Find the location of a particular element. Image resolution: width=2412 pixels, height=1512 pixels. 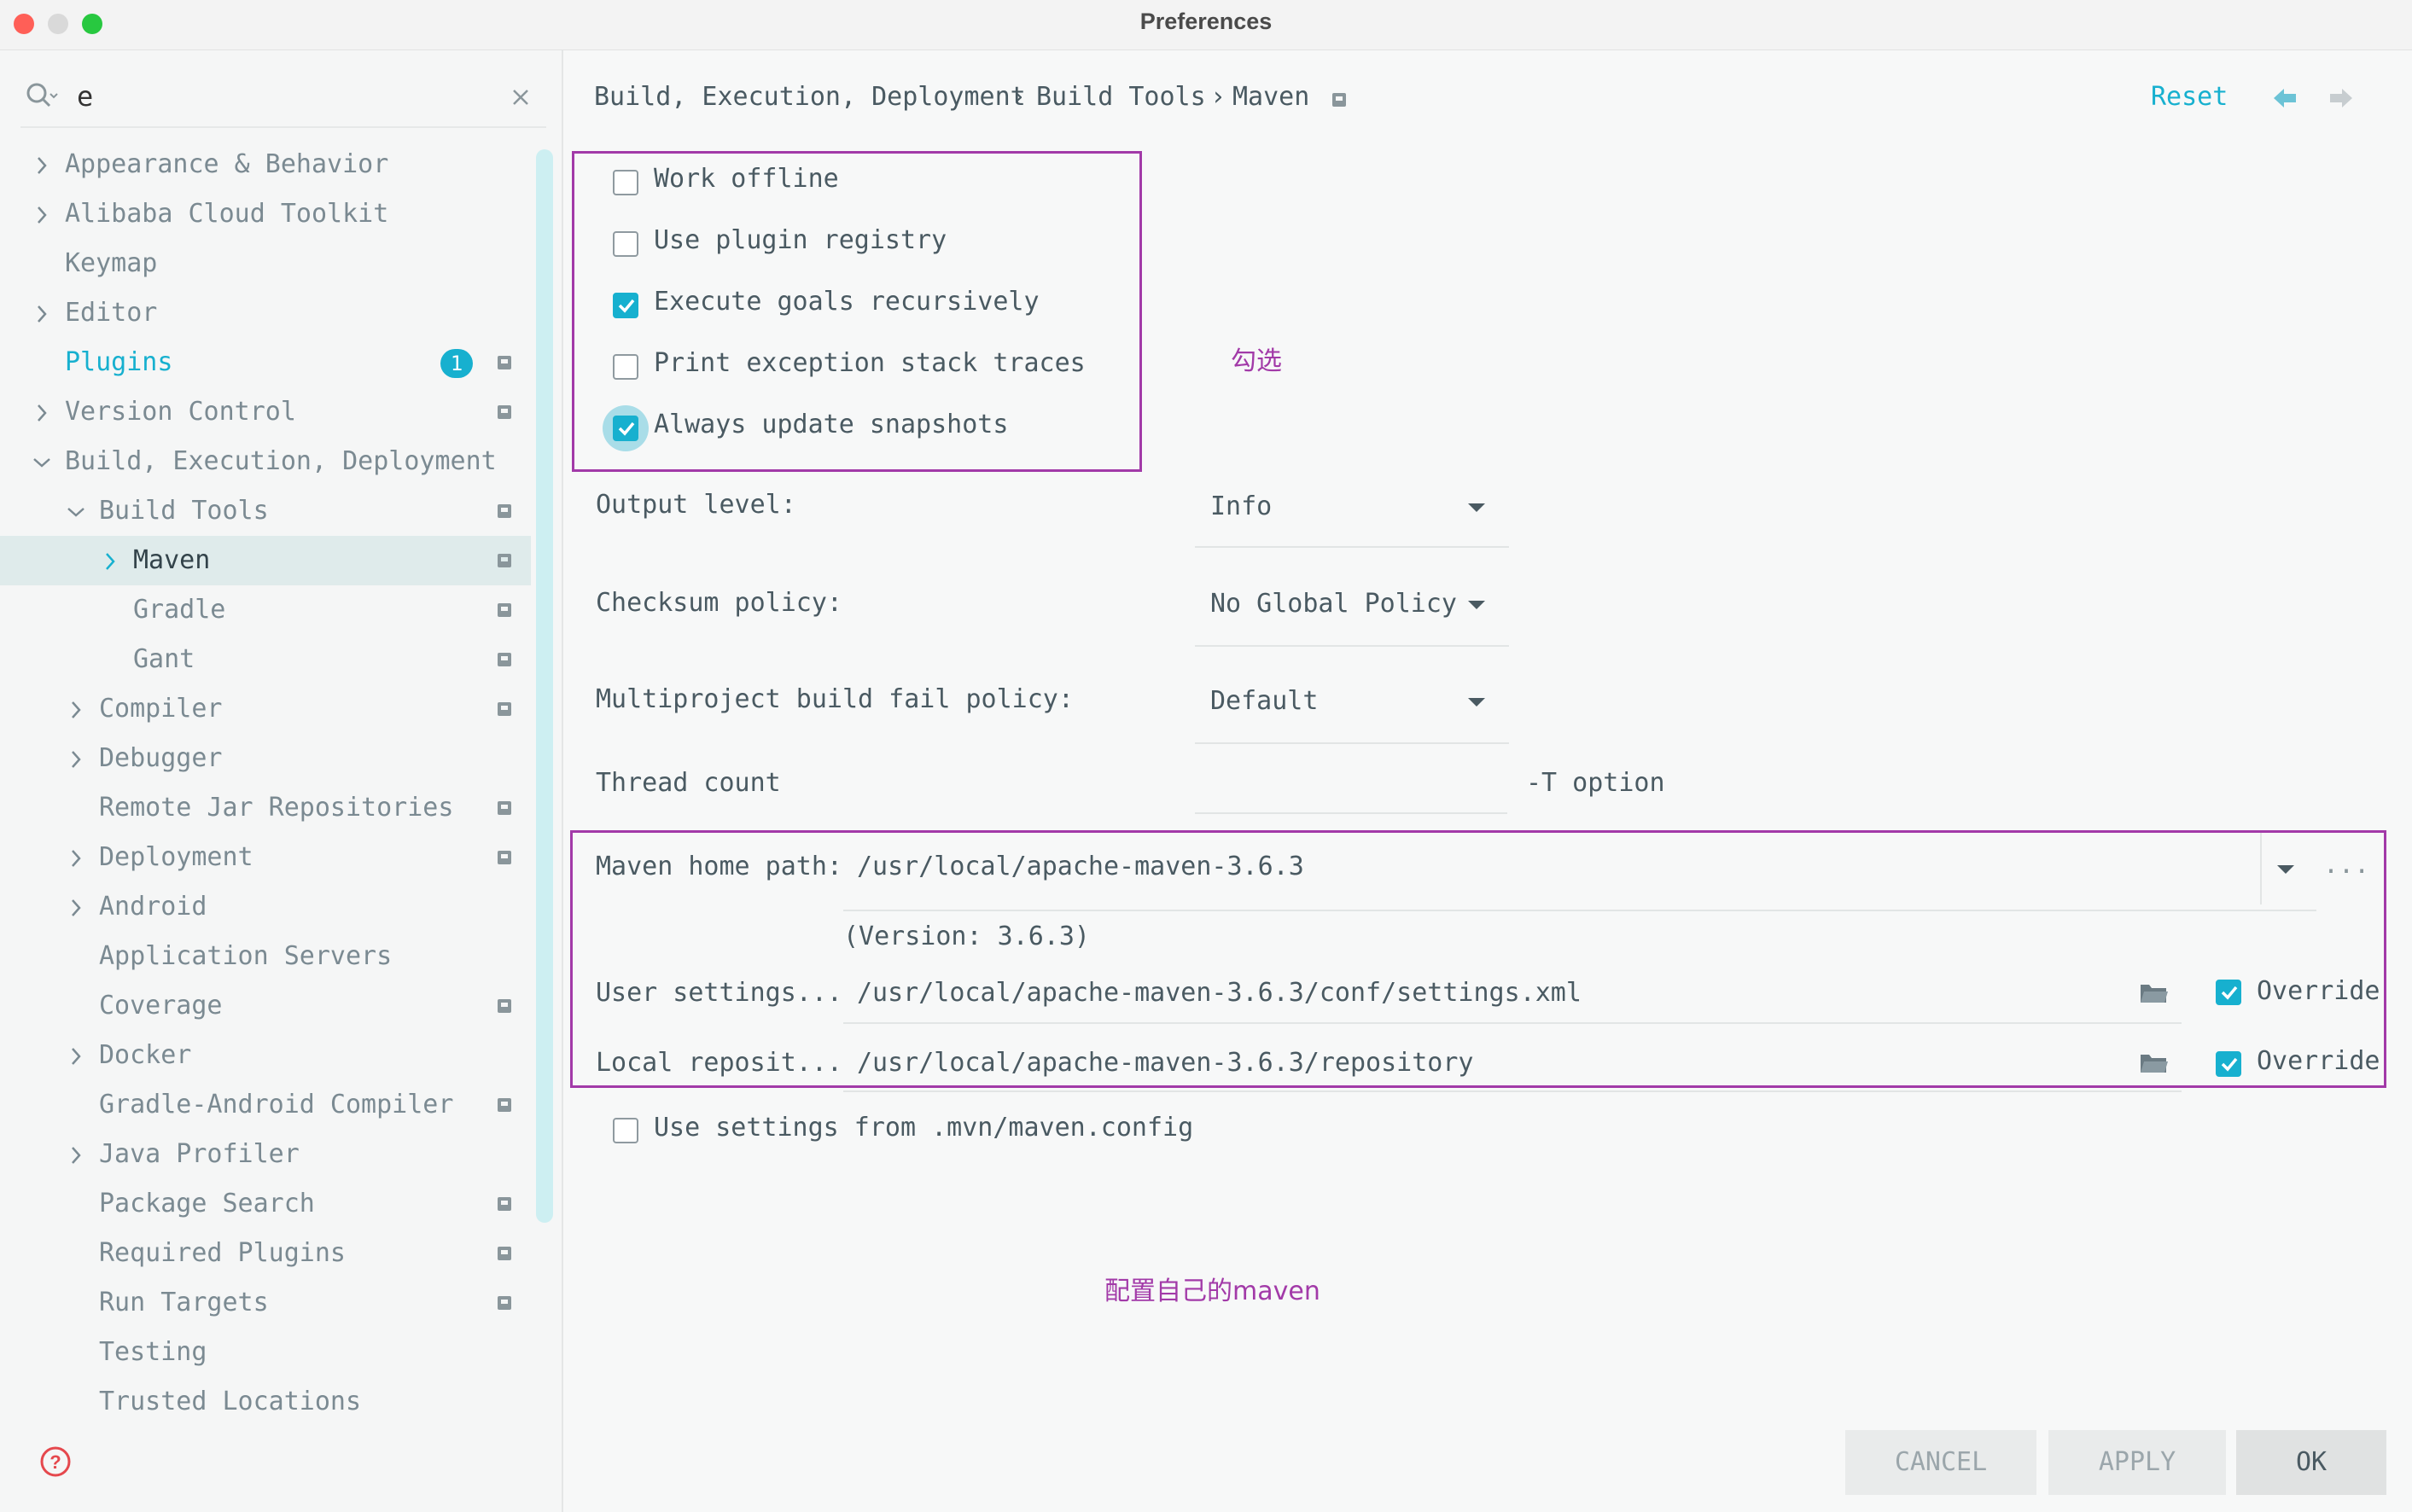

tree-item-label: Keymap is located at coordinates (111, 263).